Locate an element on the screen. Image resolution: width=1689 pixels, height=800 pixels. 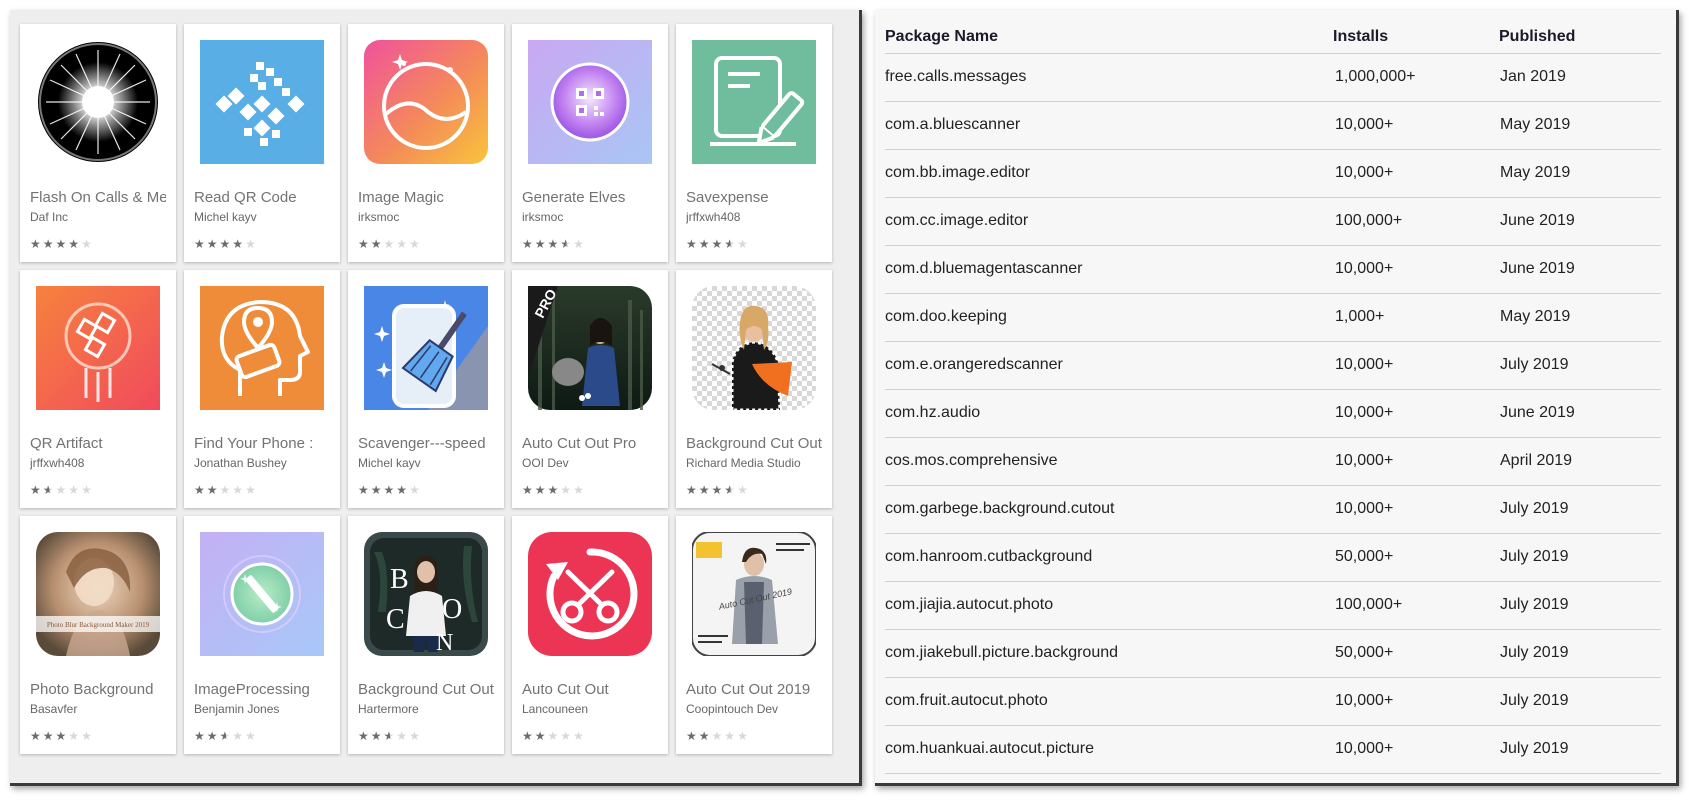
installs-cell: 100,000+ is located at coordinates (1369, 220).